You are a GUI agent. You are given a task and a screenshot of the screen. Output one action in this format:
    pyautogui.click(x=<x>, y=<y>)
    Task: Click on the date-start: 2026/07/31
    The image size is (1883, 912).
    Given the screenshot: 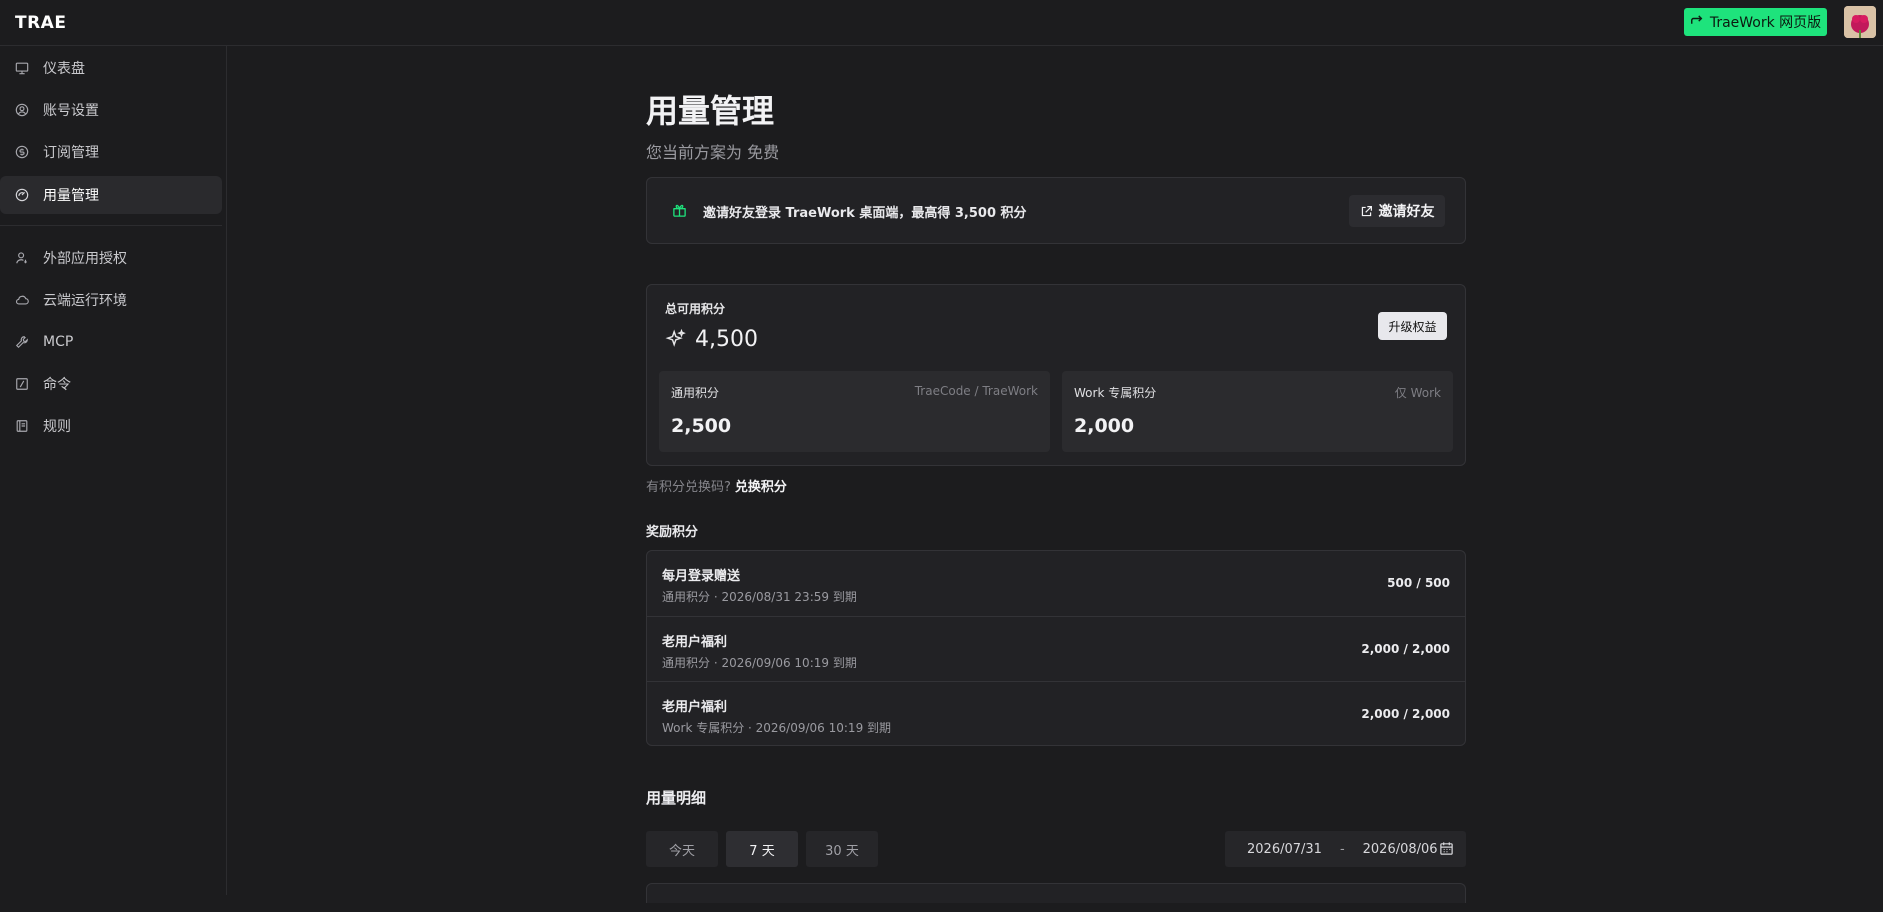 What is the action you would take?
    pyautogui.click(x=1284, y=849)
    